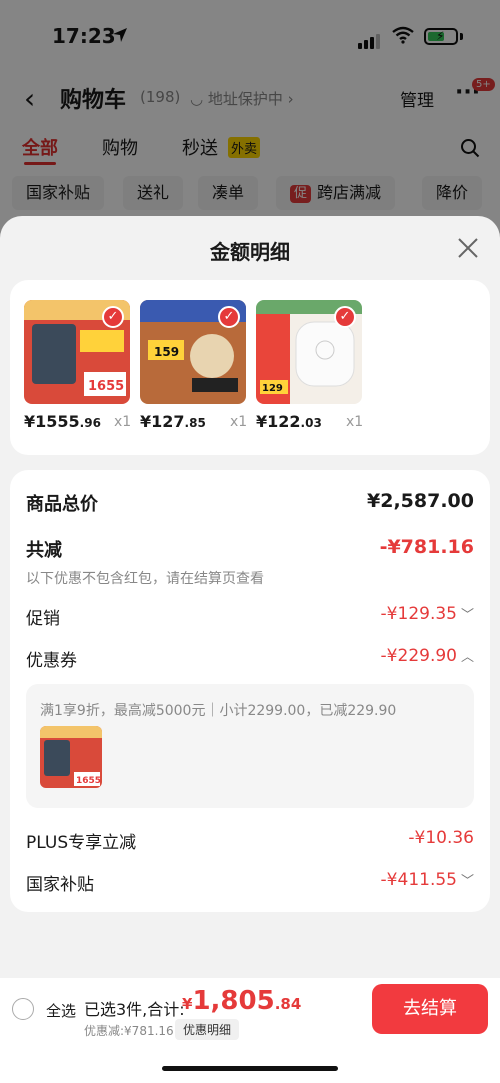 Image resolution: width=500 pixels, height=1083 pixels. What do you see at coordinates (106, 386) in the screenshot?
I see `product-thumb-price: 1655` at bounding box center [106, 386].